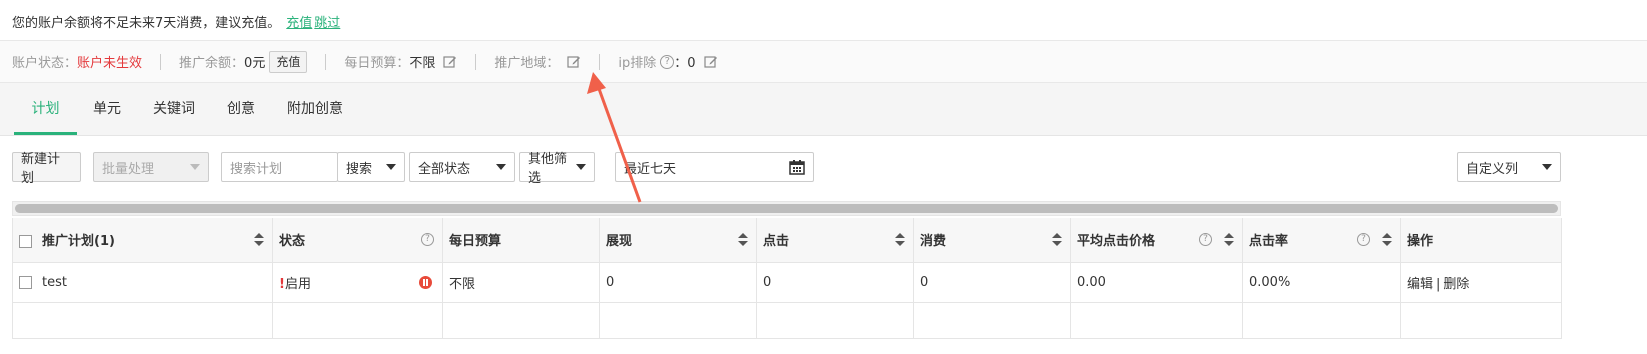 Image resolution: width=1647 pixels, height=354 pixels. What do you see at coordinates (327, 23) in the screenshot?
I see `notice-skip-link: 跳过` at bounding box center [327, 23].